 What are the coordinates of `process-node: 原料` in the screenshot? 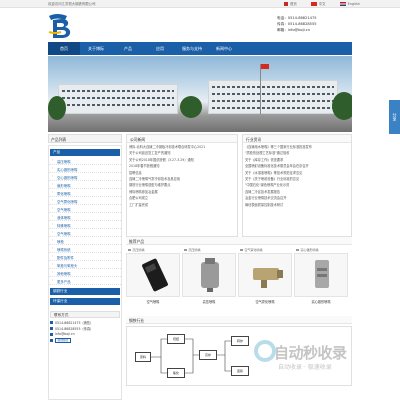 It's located at (143, 357).